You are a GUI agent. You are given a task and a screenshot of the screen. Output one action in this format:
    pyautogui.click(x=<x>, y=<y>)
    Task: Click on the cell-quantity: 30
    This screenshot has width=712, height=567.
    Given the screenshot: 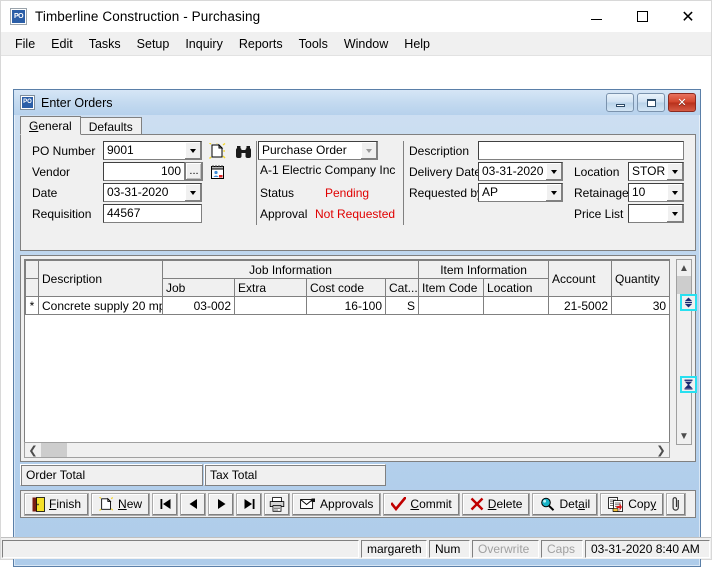 What is the action you would take?
    pyautogui.click(x=640, y=305)
    